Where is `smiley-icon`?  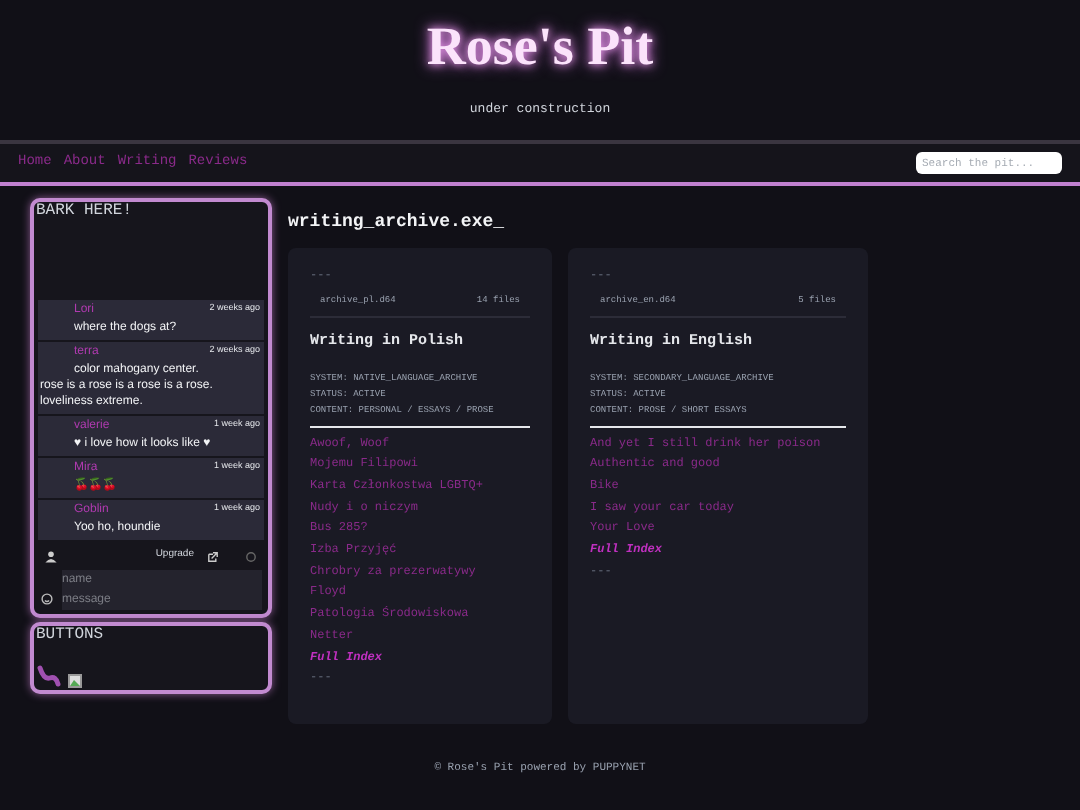 smiley-icon is located at coordinates (47, 599).